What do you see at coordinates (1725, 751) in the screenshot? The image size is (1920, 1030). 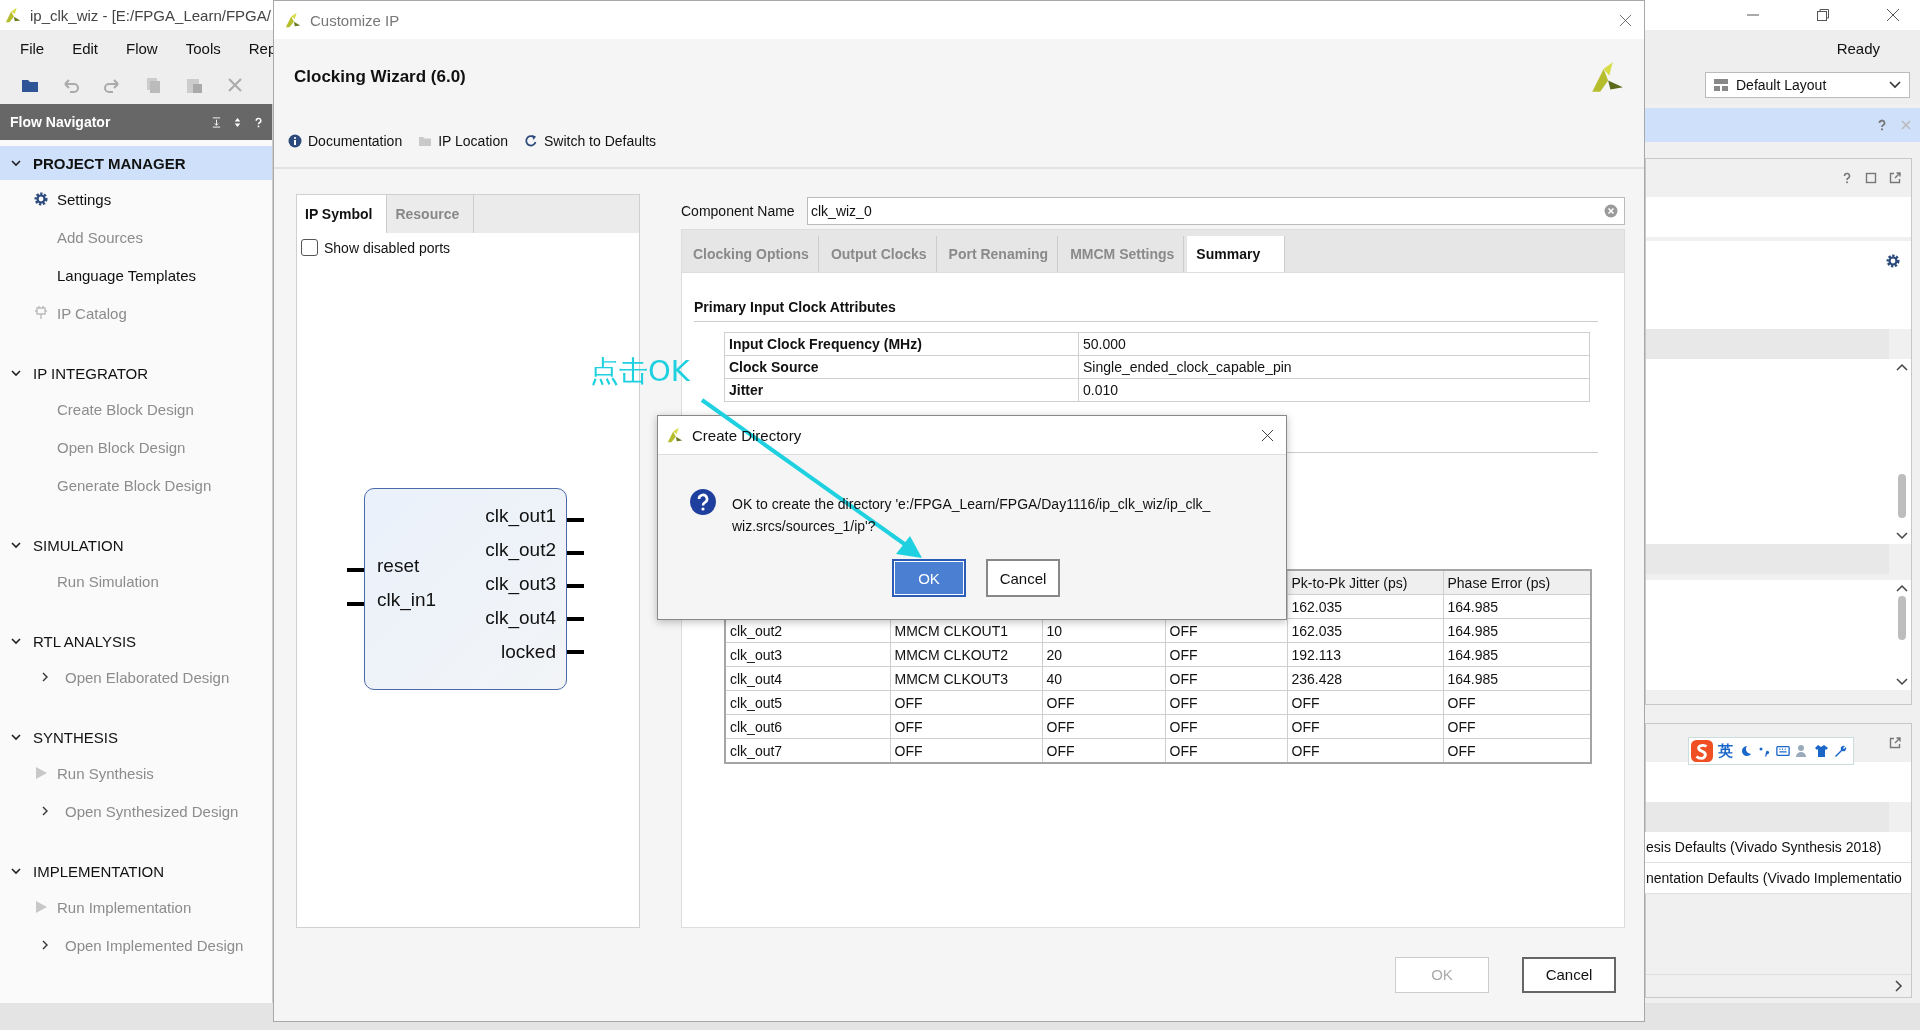 I see `language-indicator: 英` at bounding box center [1725, 751].